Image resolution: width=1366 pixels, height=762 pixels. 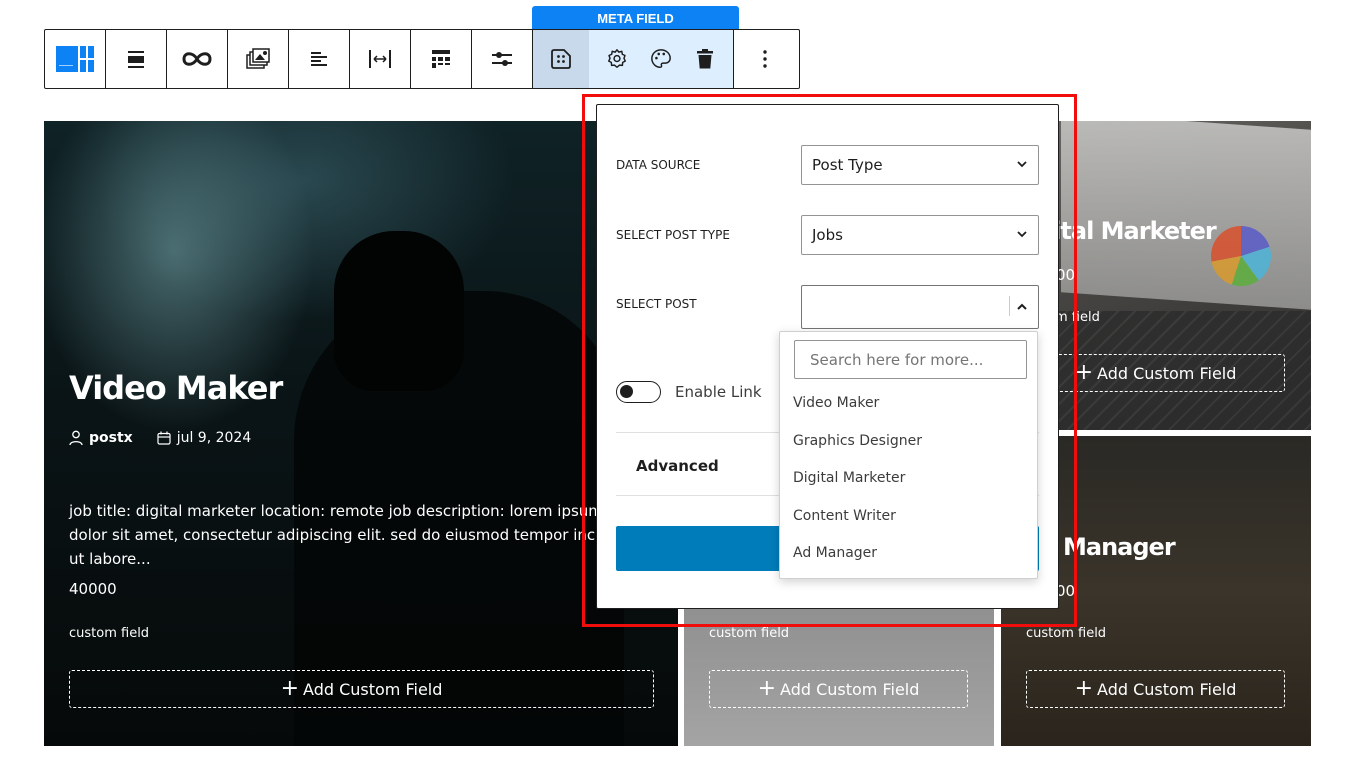 I want to click on spacing-icon, so click(x=380, y=59).